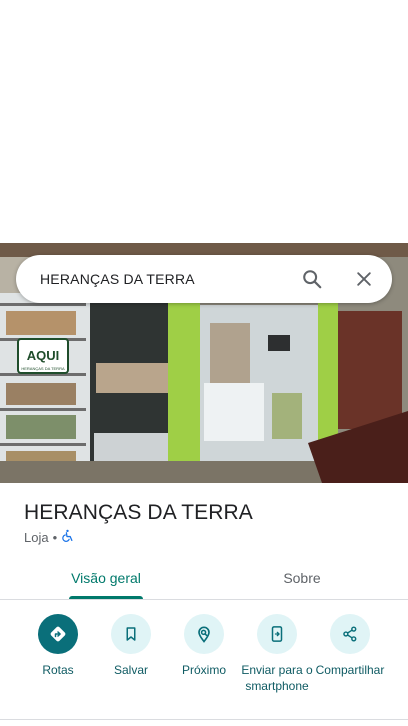 This screenshot has width=408, height=726. What do you see at coordinates (106, 597) in the screenshot?
I see `active-tab-indicator` at bounding box center [106, 597].